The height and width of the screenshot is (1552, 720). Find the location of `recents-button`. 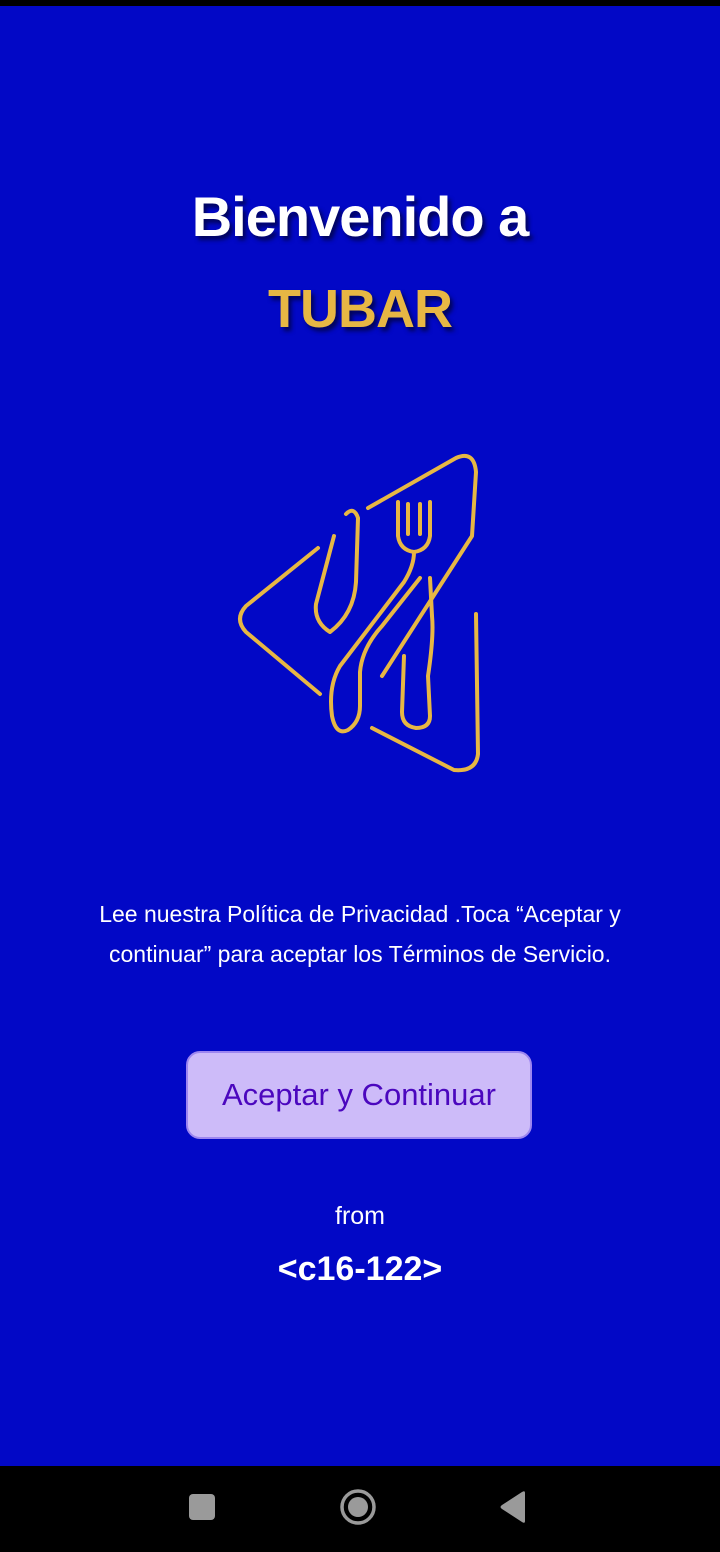

recents-button is located at coordinates (202, 1509).